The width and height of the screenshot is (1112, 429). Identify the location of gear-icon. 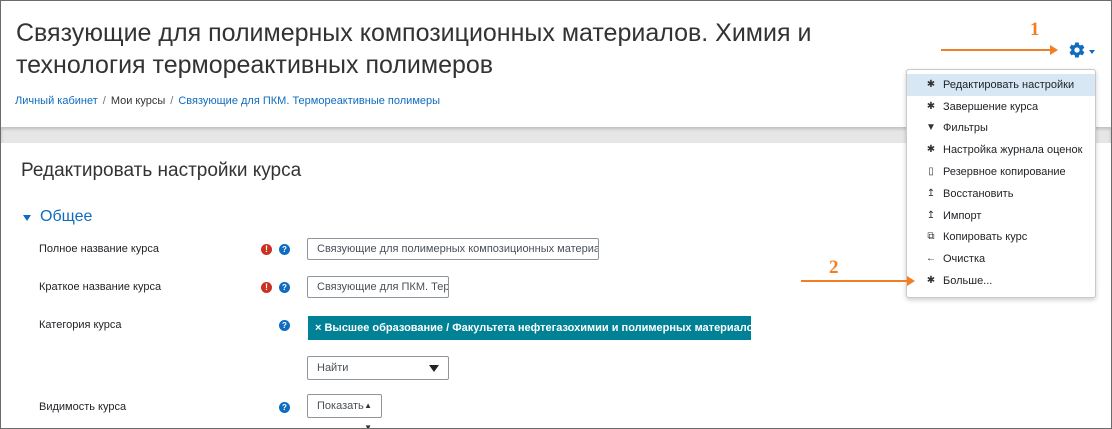
(1077, 50).